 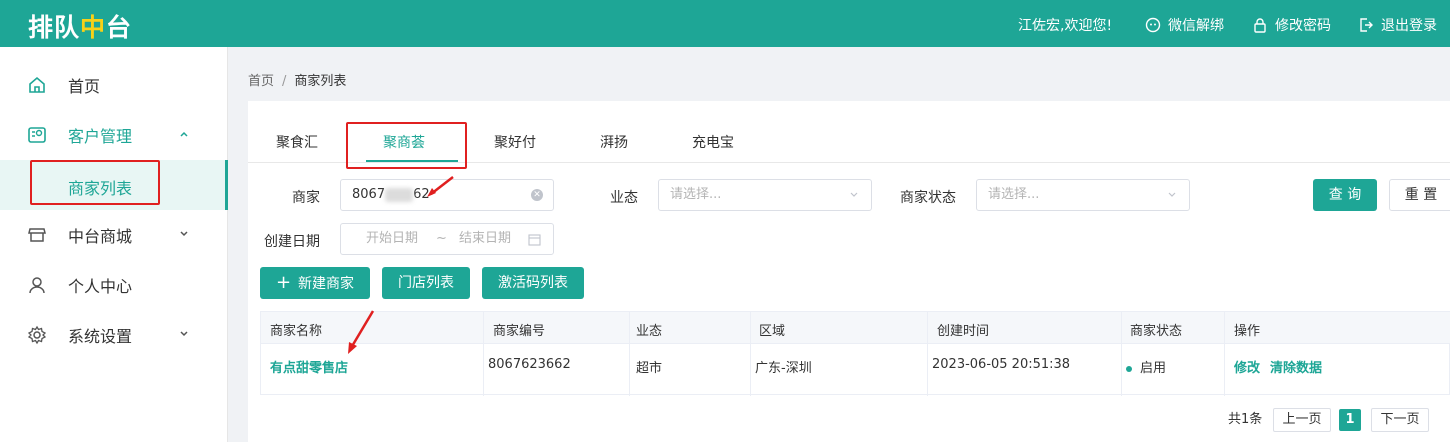 What do you see at coordinates (84, 86) in the screenshot?
I see `sidebar-item-label: 首页` at bounding box center [84, 86].